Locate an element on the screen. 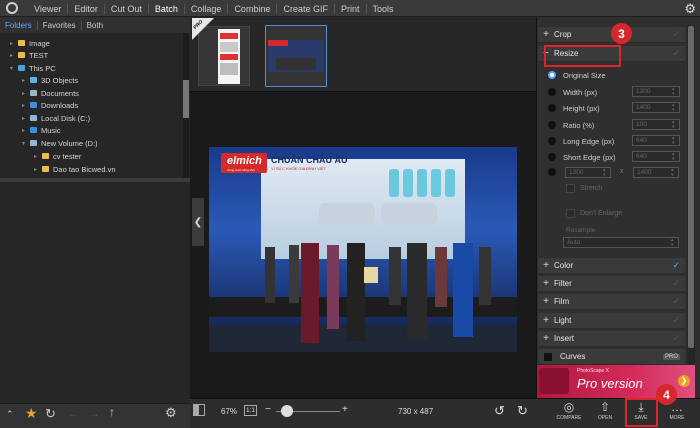 This screenshot has width=700, height=428. height-field: 1400 is located at coordinates (656, 107).